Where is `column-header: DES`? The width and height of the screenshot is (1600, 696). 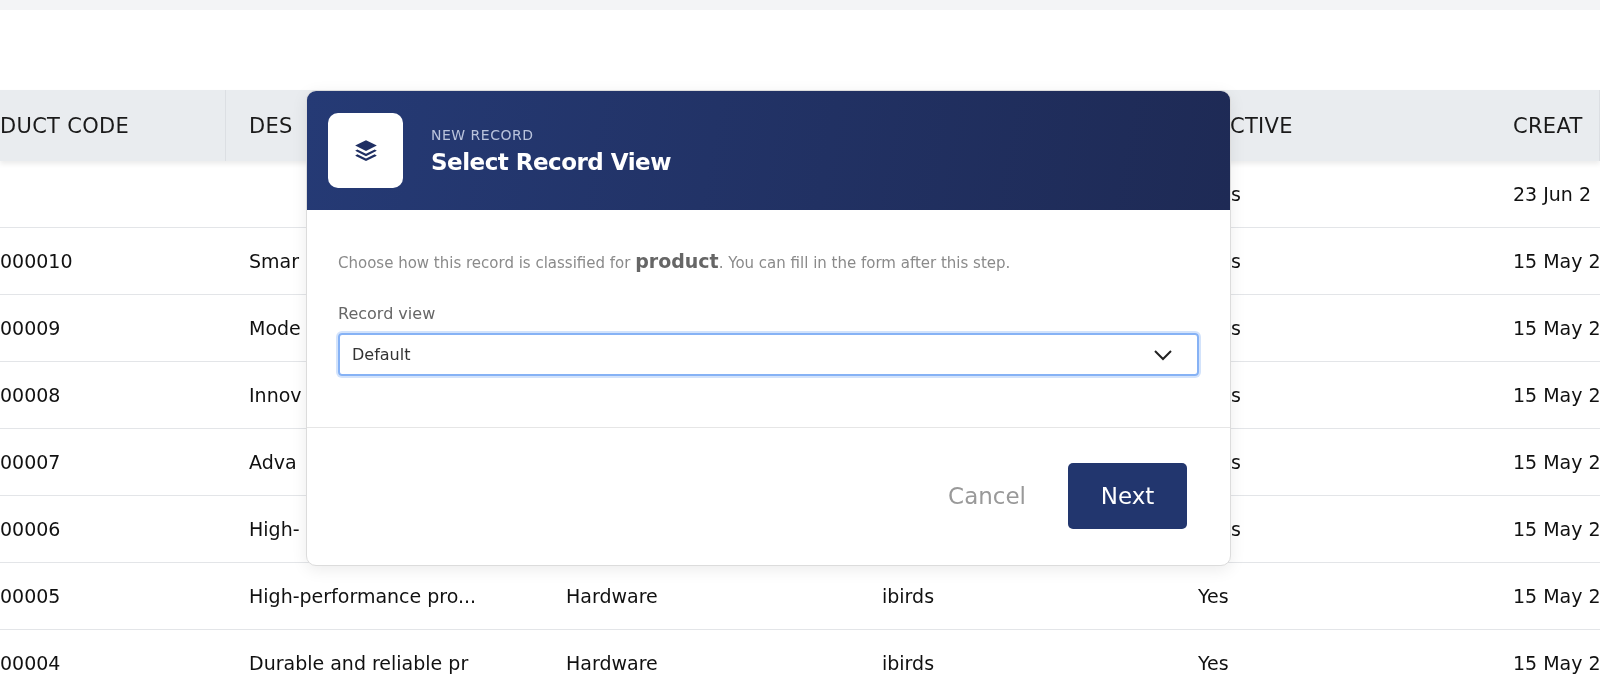 column-header: DES is located at coordinates (271, 125).